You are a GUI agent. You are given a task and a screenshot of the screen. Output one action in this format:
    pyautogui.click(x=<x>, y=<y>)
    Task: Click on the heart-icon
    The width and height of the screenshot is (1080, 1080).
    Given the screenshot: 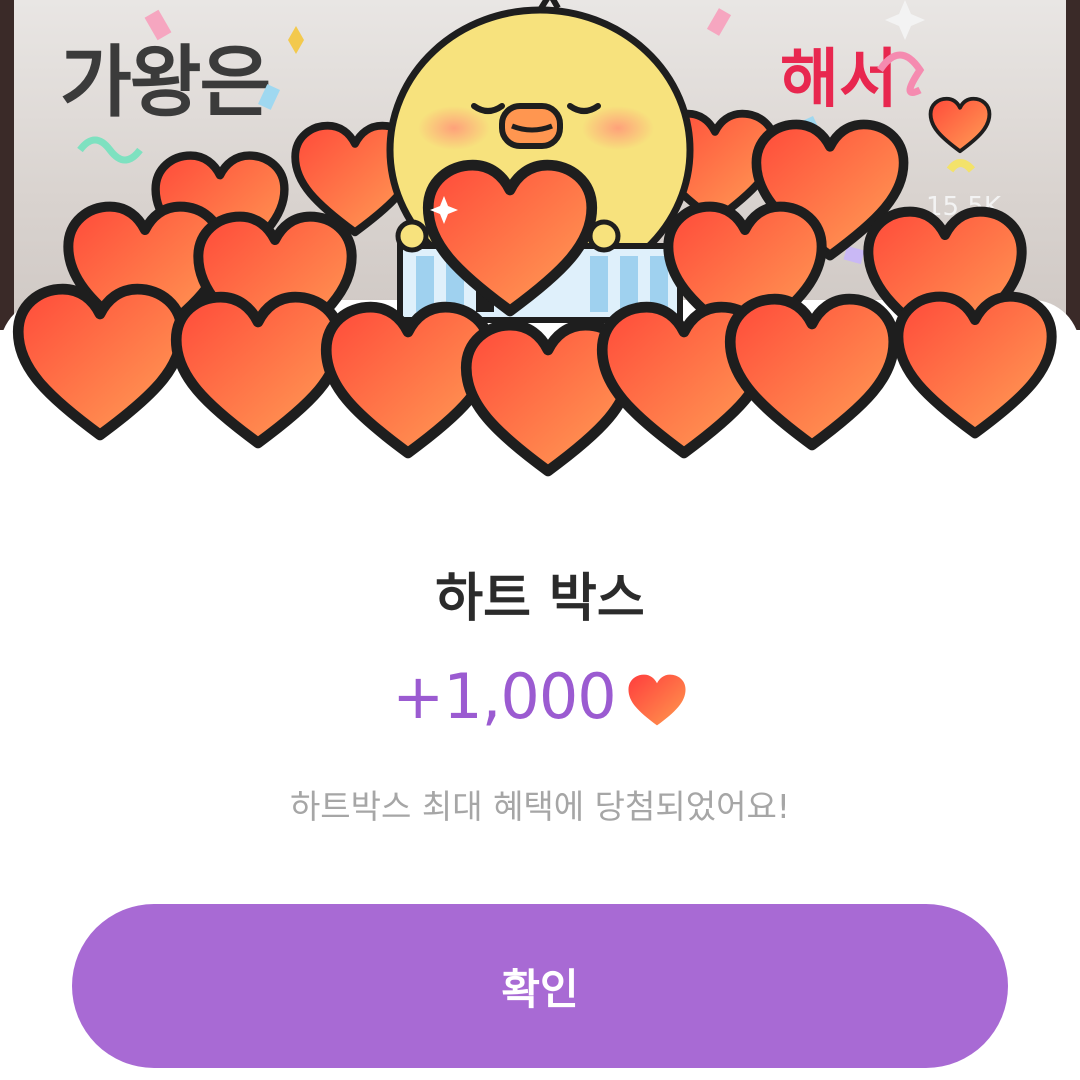 What is the action you would take?
    pyautogui.click(x=657, y=699)
    